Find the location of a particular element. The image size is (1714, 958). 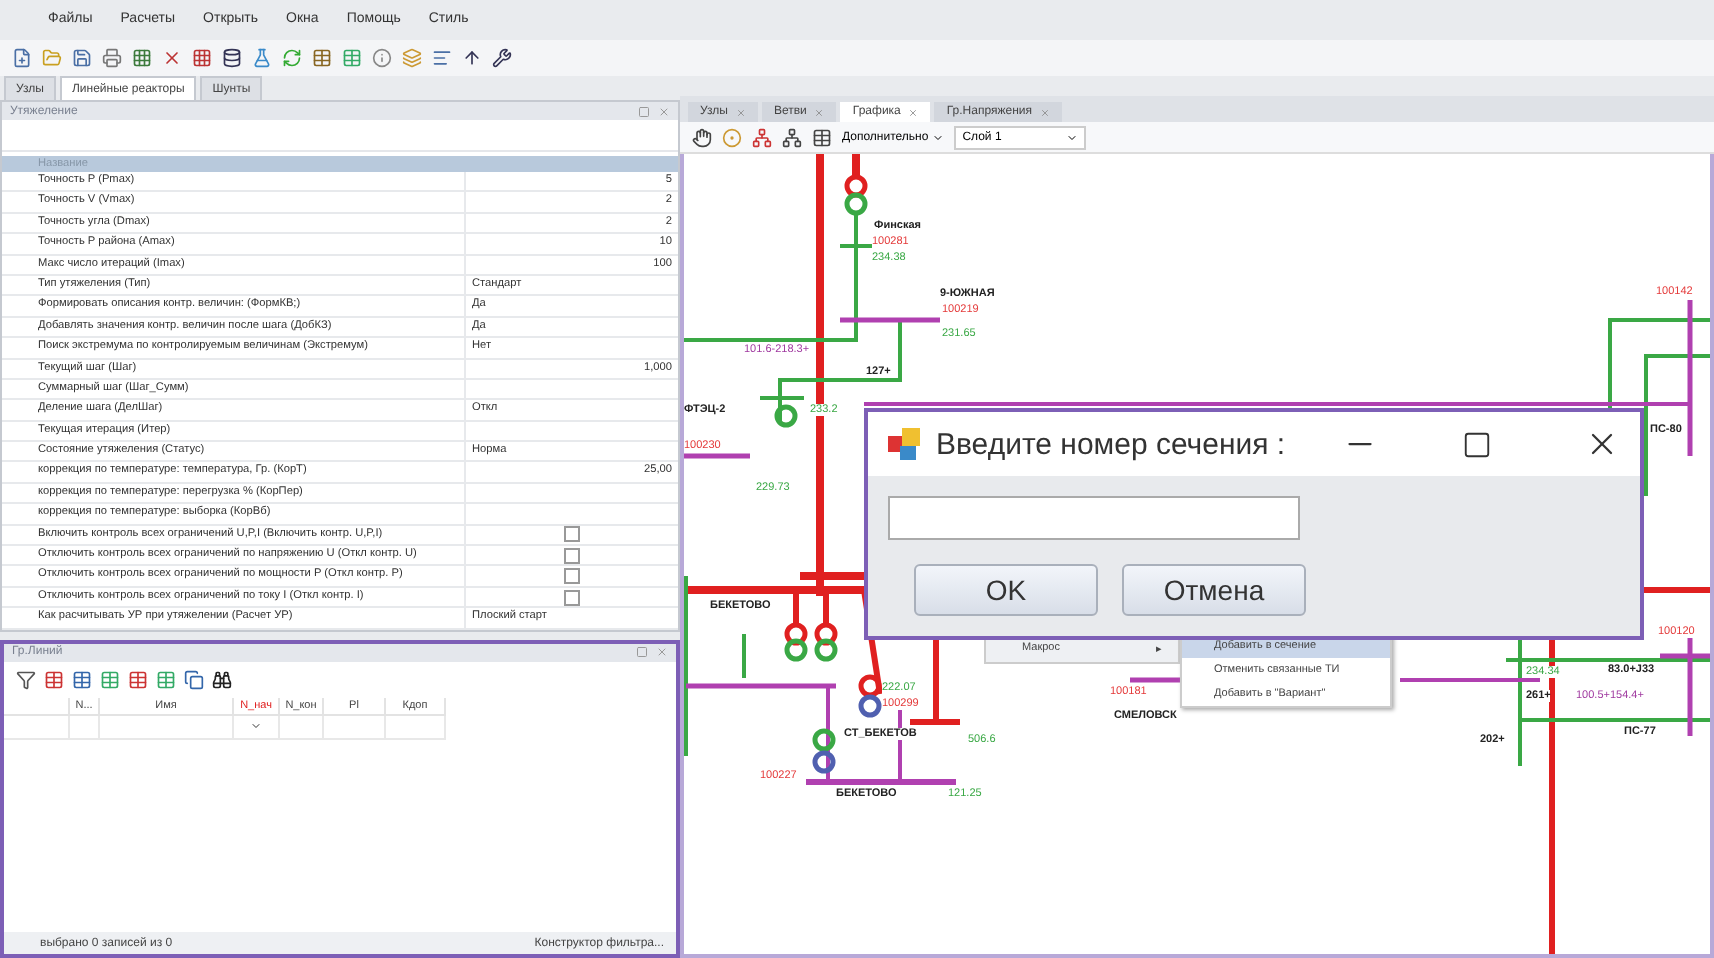

new-file-icon is located at coordinates (22, 58).